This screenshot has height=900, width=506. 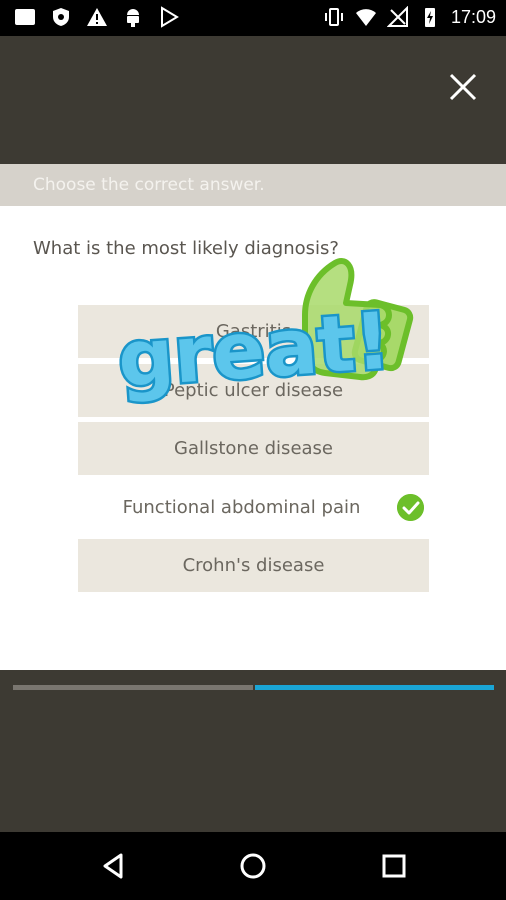 What do you see at coordinates (241, 507) in the screenshot?
I see `answer-option-label: Functional abdominal pain` at bounding box center [241, 507].